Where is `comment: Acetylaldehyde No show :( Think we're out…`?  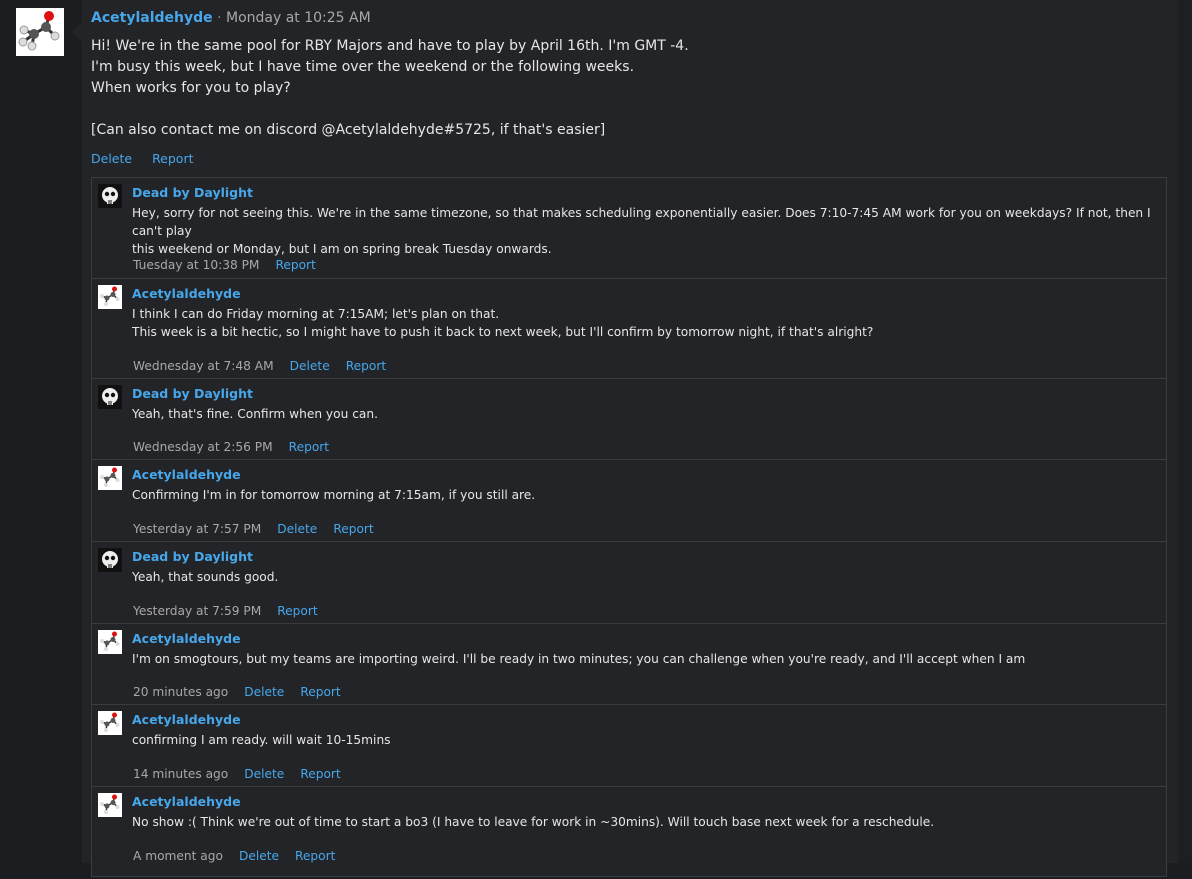
comment: Acetylaldehyde No show :( Think we're out… is located at coordinates (629, 832).